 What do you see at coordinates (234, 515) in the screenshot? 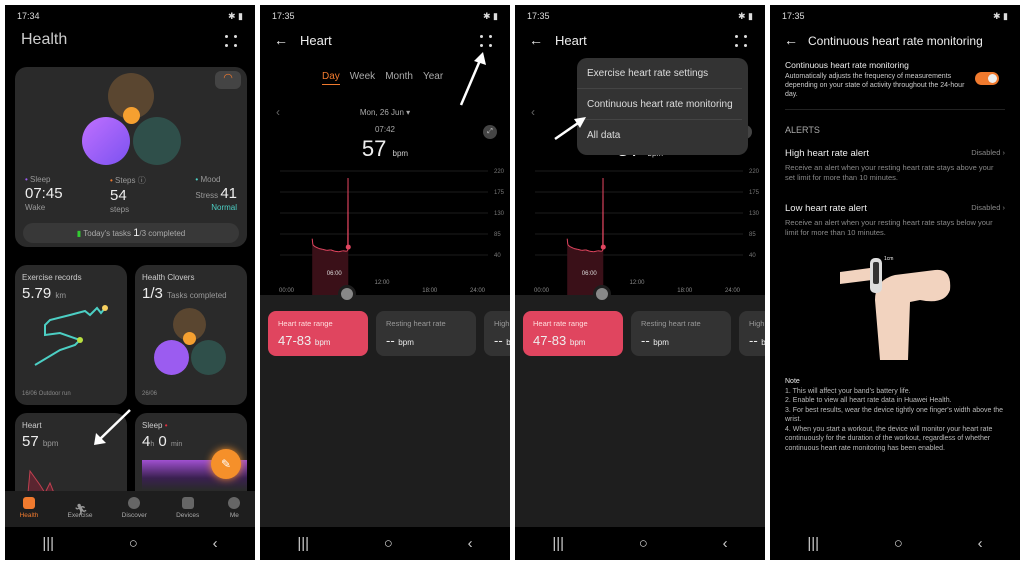
I see `nav-label: Me` at bounding box center [234, 515].